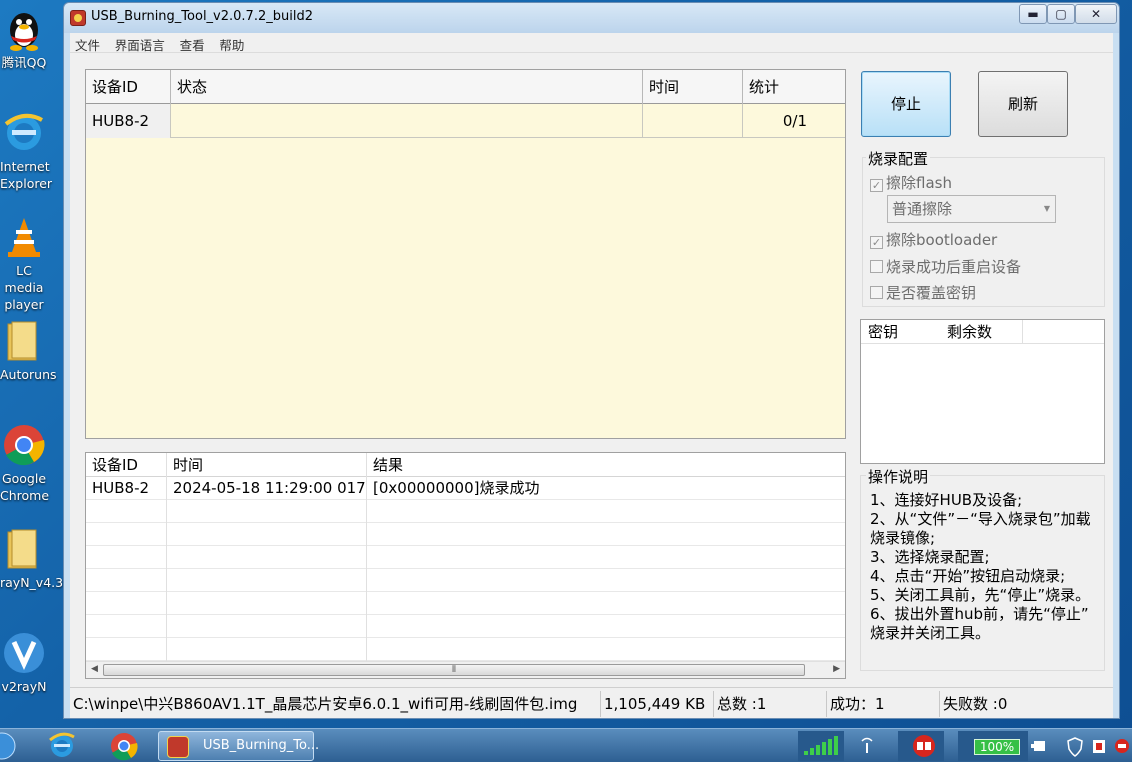 This screenshot has height=762, width=1132. I want to click on reboot-after-checkbox: 烧录成功后重启设备, so click(945, 266).